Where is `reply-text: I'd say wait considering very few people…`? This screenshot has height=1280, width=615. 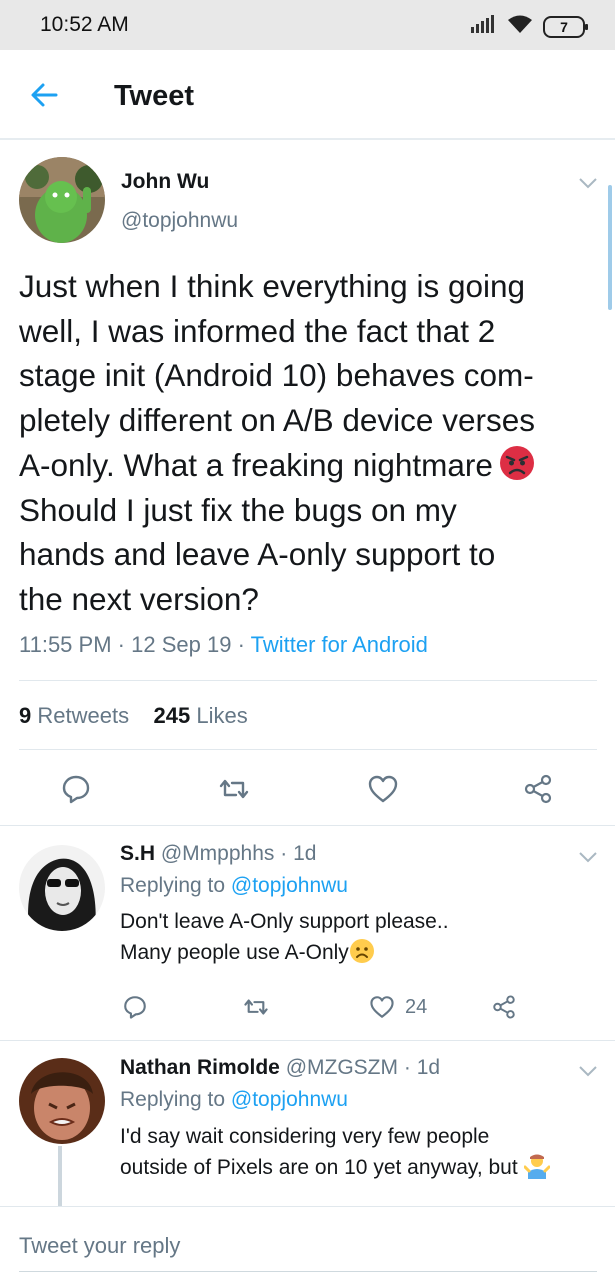 reply-text: I'd say wait considering very few people… is located at coordinates (335, 1152).